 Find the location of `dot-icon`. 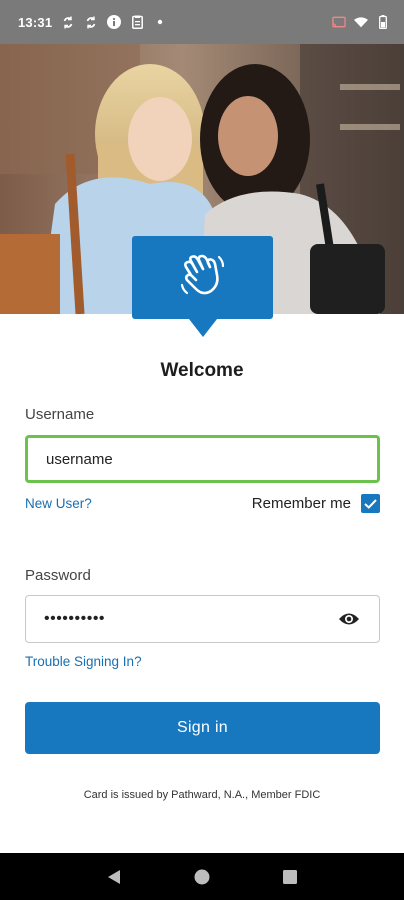

dot-icon is located at coordinates (160, 22).